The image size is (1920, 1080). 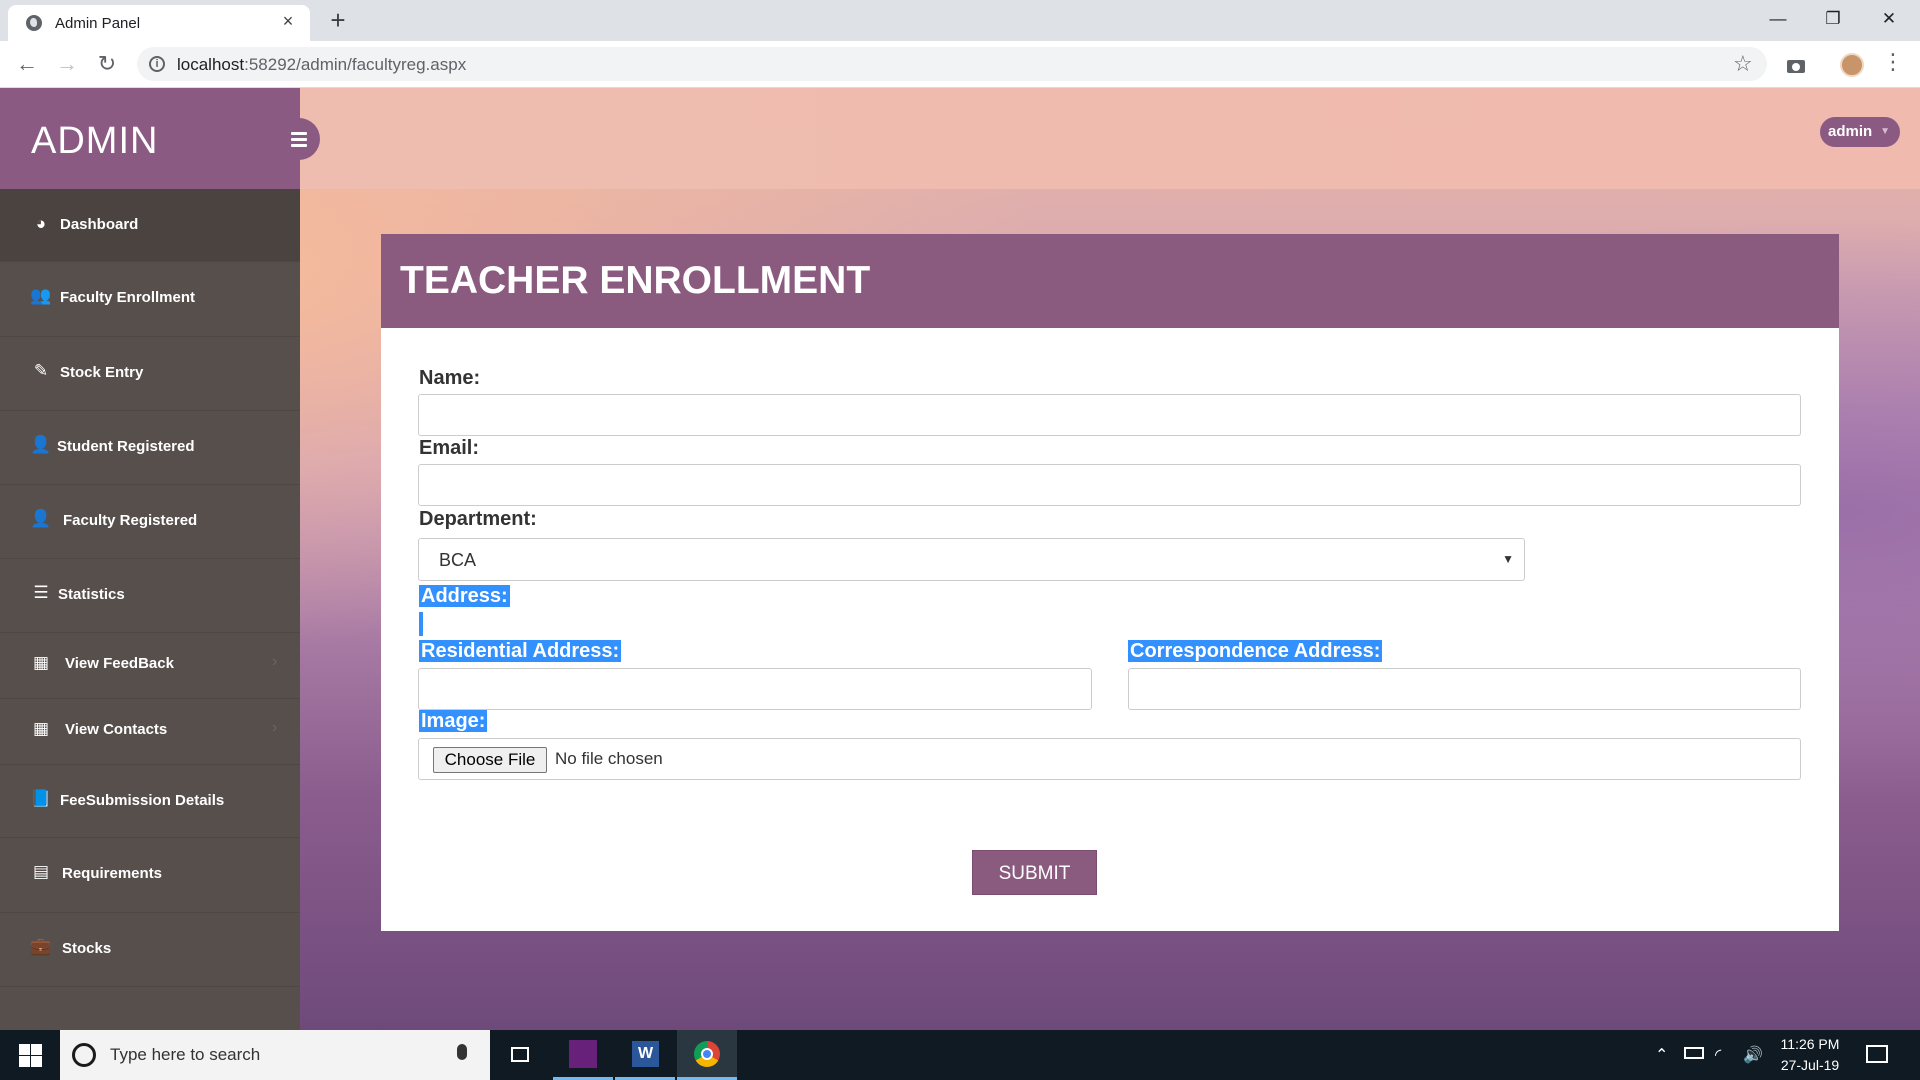 I want to click on browser-tab: Admin Panel ×, so click(x=159, y=23).